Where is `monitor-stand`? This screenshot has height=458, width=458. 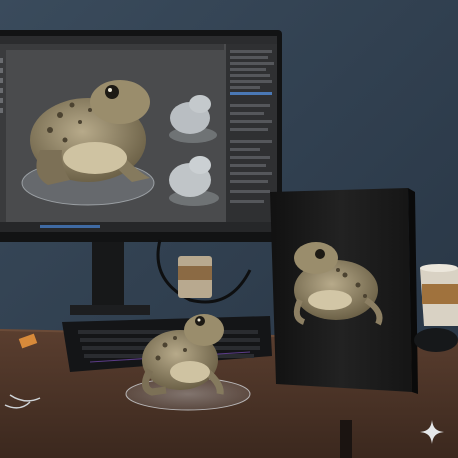
monitor-stand is located at coordinates (108, 278).